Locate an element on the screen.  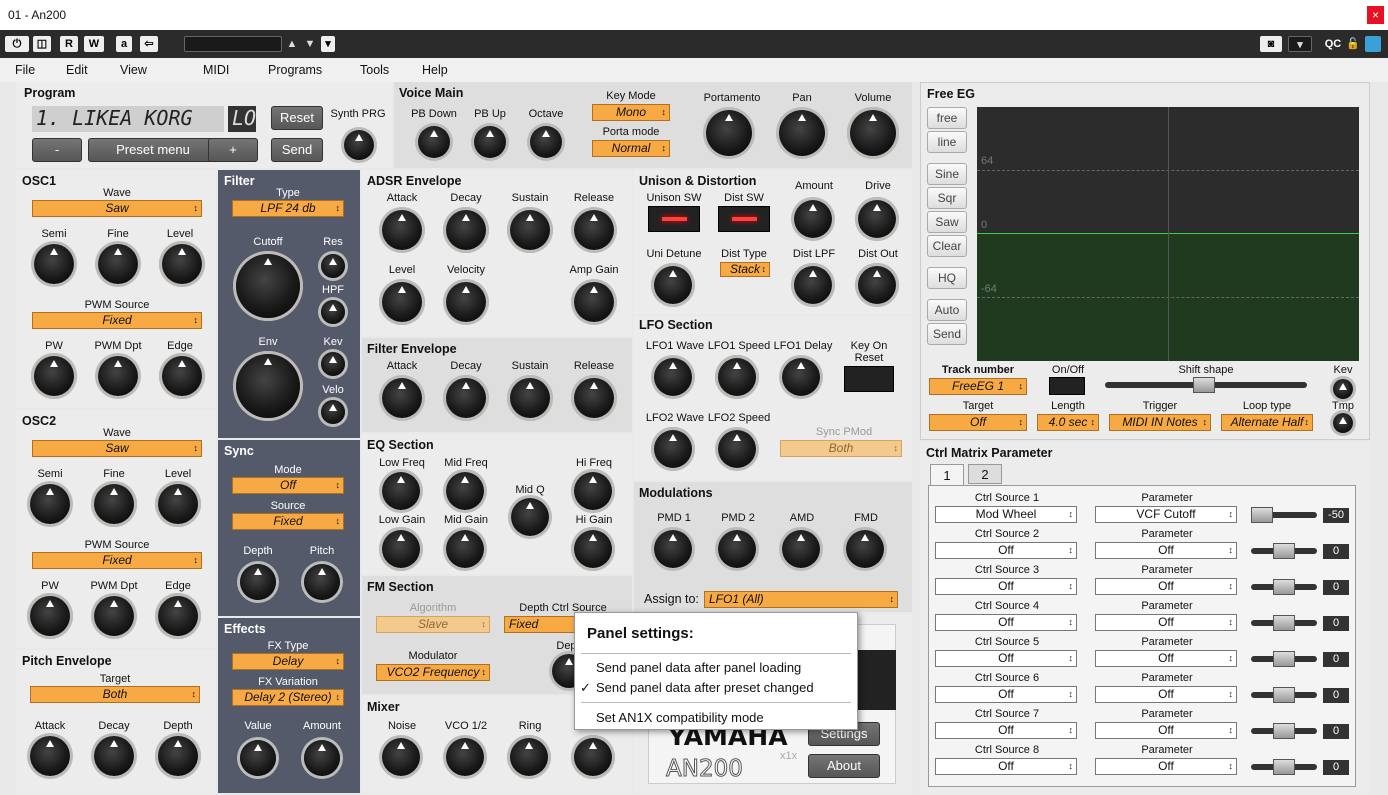
eg-send-button: Send is located at coordinates (947, 334).